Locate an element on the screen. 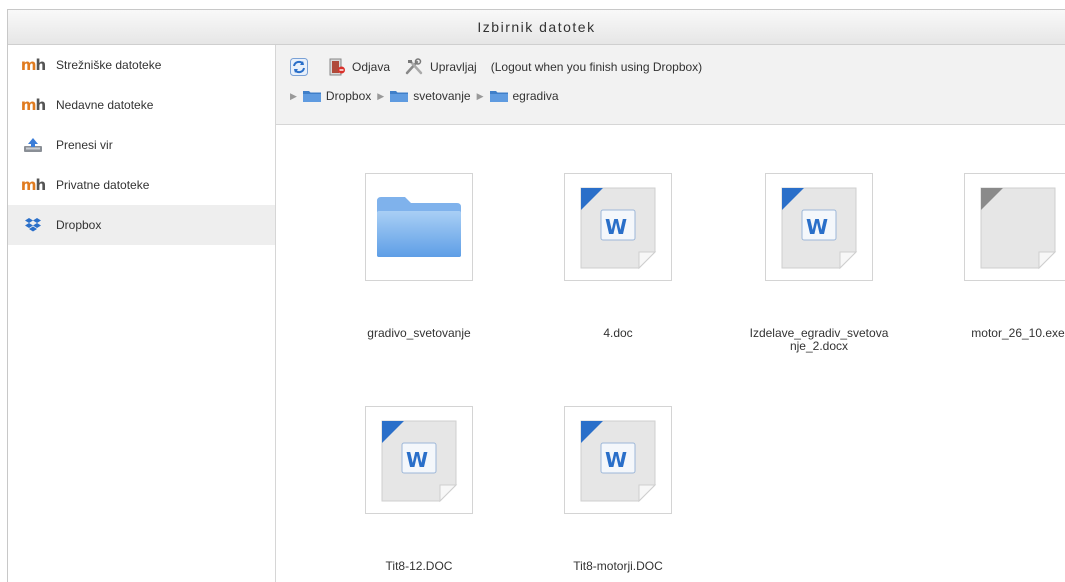  file-item: W 4.doc is located at coordinates (618, 256).